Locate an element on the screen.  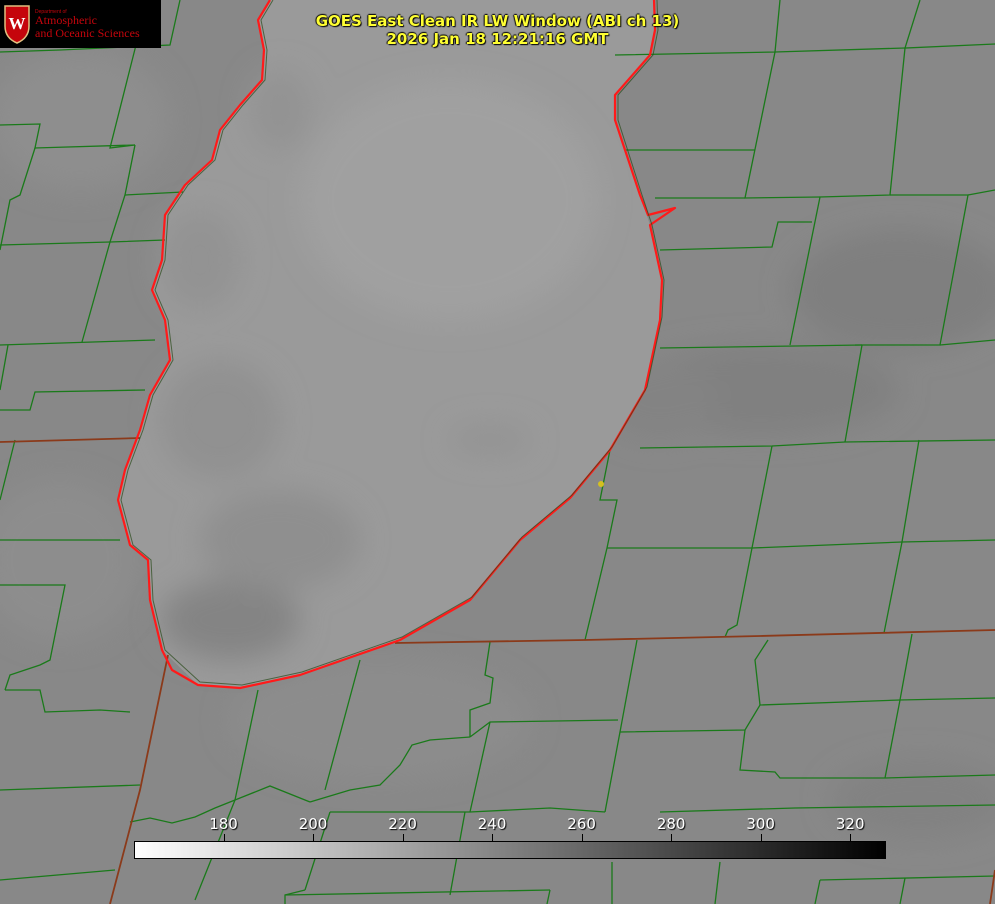
colorbar-tick-label: 280 is located at coordinates (671, 824).